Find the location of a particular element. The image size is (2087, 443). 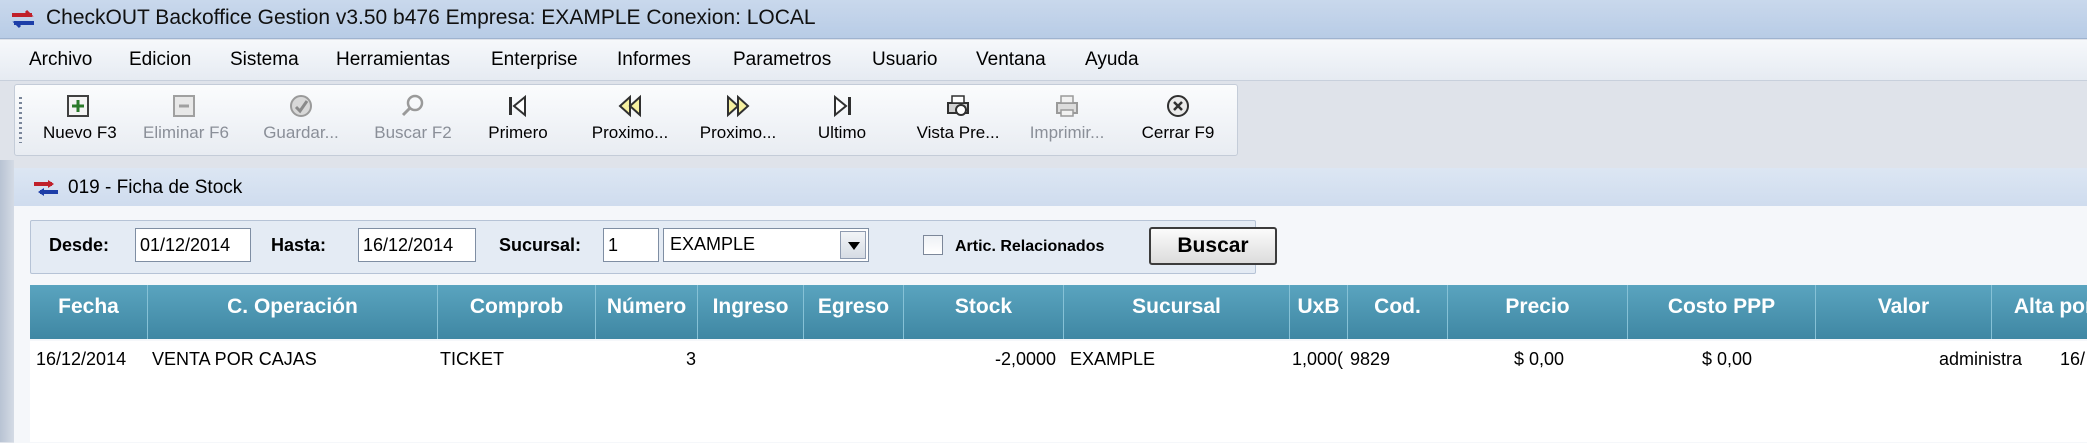

column-header-costo-ppp: Costo PPP is located at coordinates (1722, 312).